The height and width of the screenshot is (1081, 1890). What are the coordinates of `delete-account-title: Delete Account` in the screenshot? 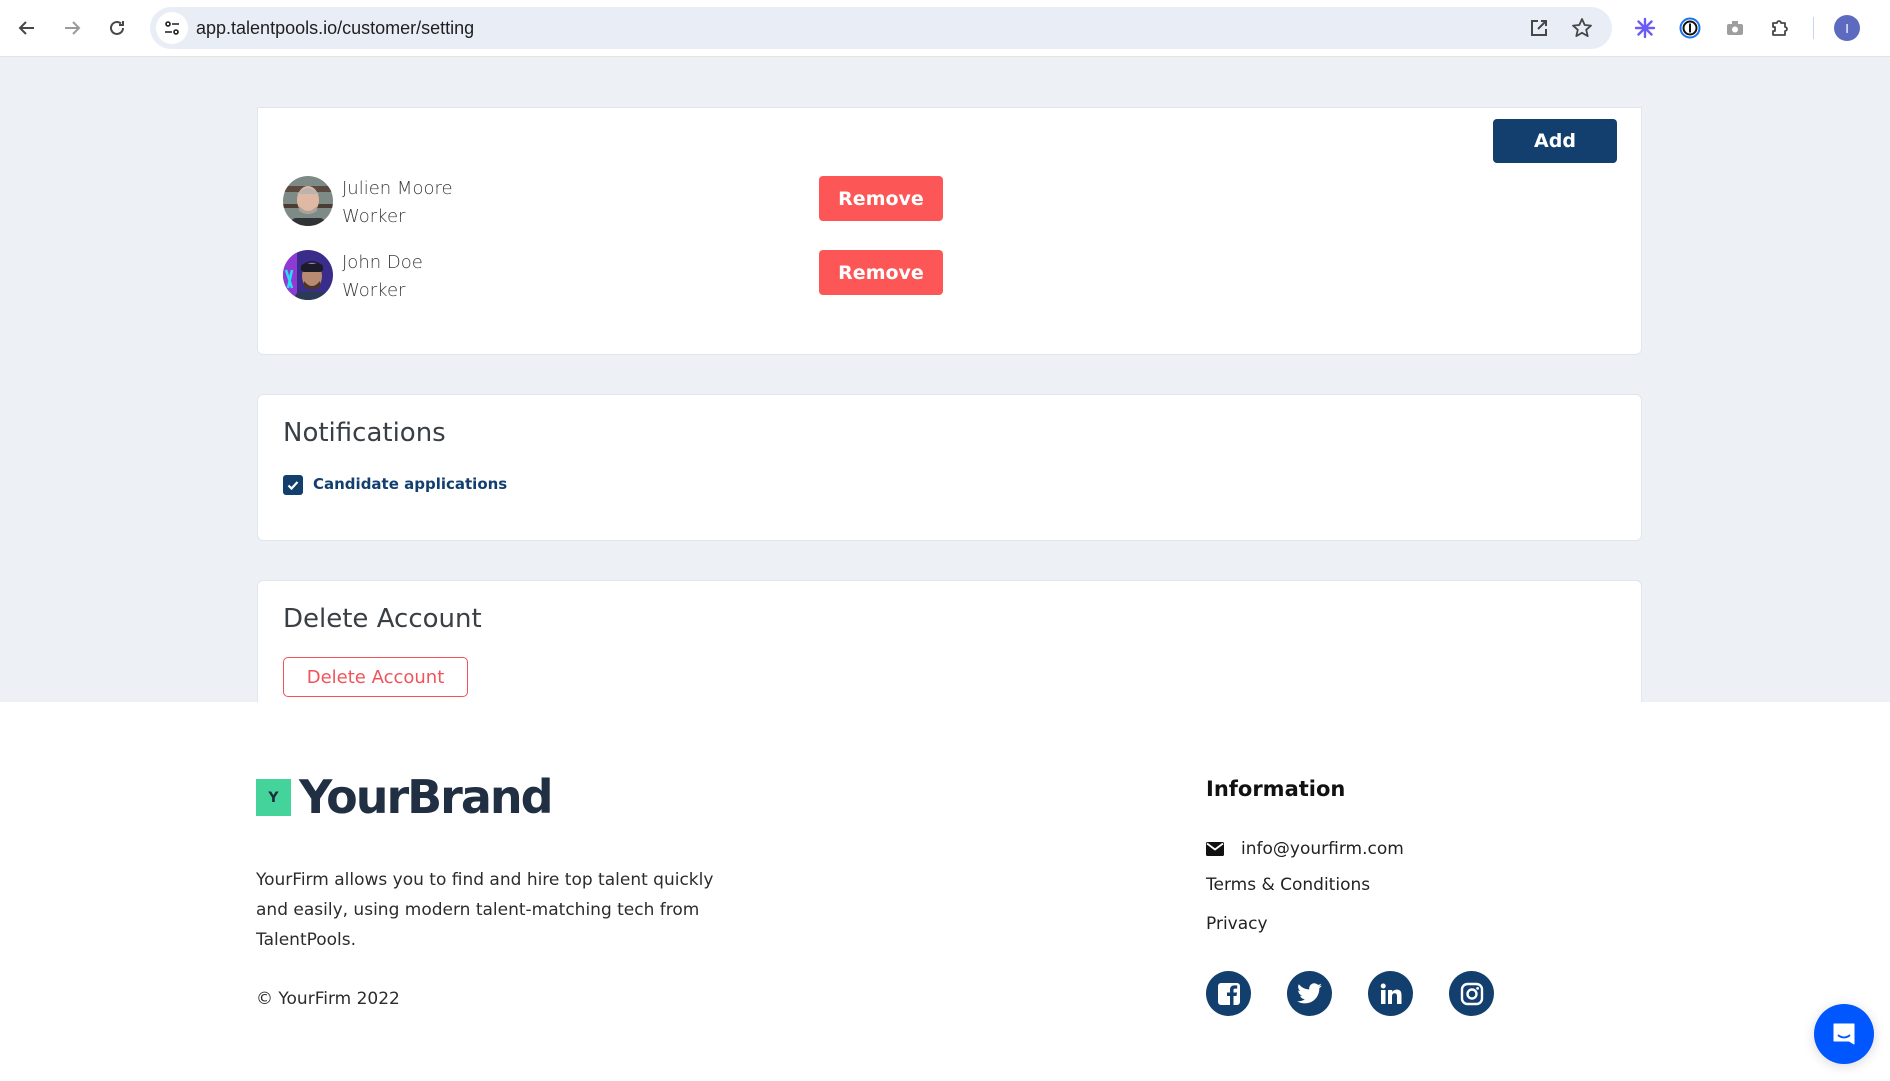 It's located at (382, 619).